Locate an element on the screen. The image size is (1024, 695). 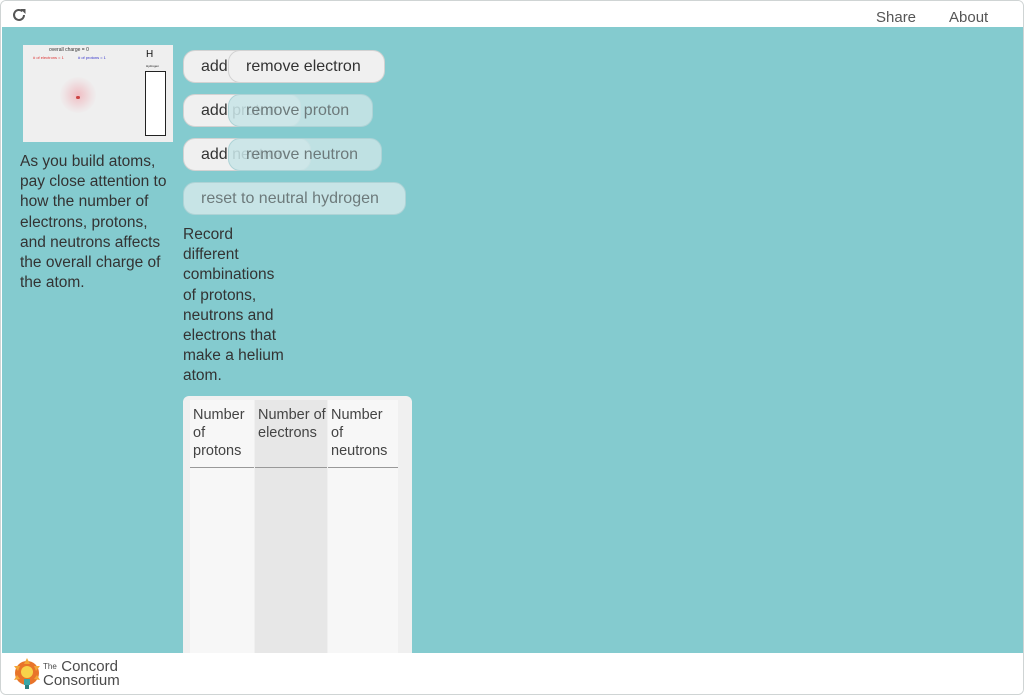
neutrons-header: Number of neutrons is located at coordinates (359, 433).